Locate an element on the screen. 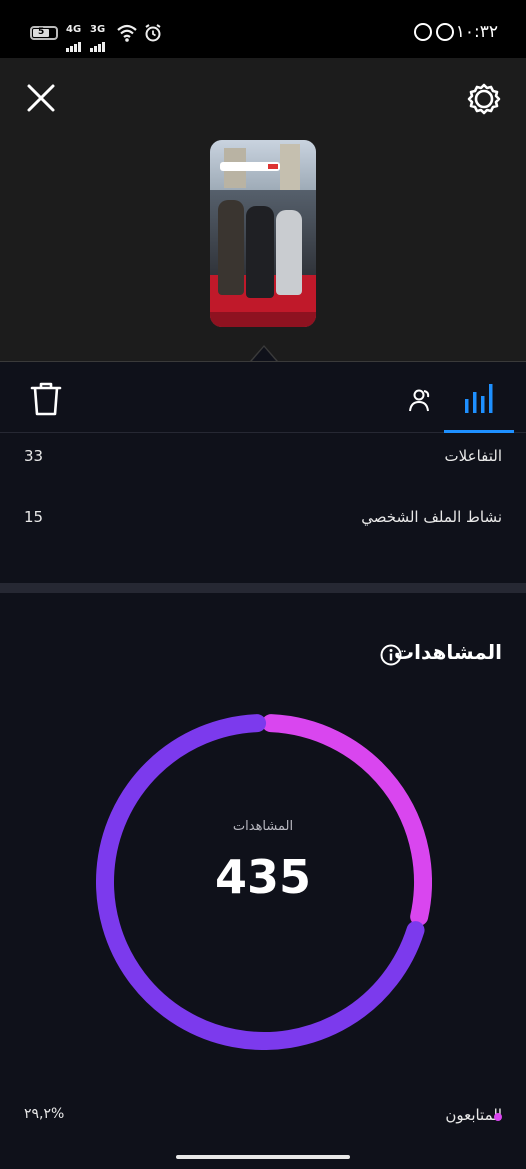 The height and width of the screenshot is (1169, 526). battery-level: 5 is located at coordinates (41, 32).